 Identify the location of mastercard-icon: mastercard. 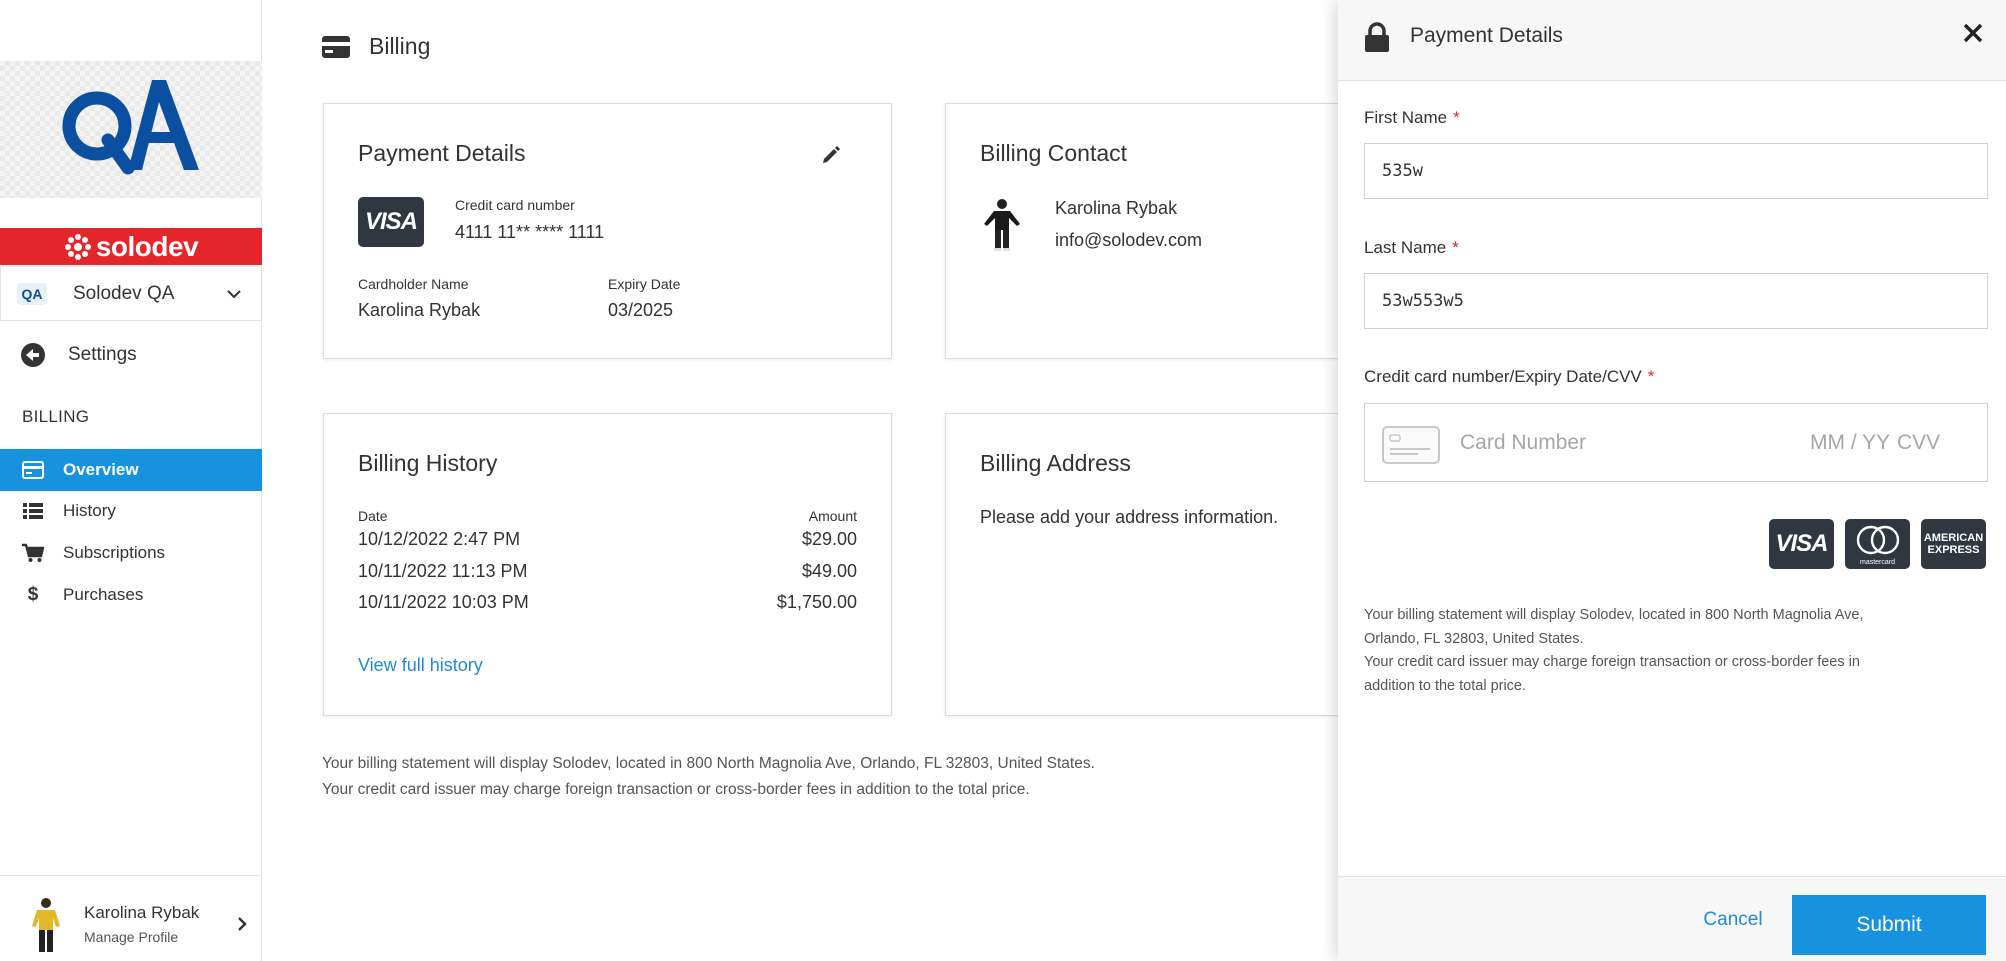
(1877, 544).